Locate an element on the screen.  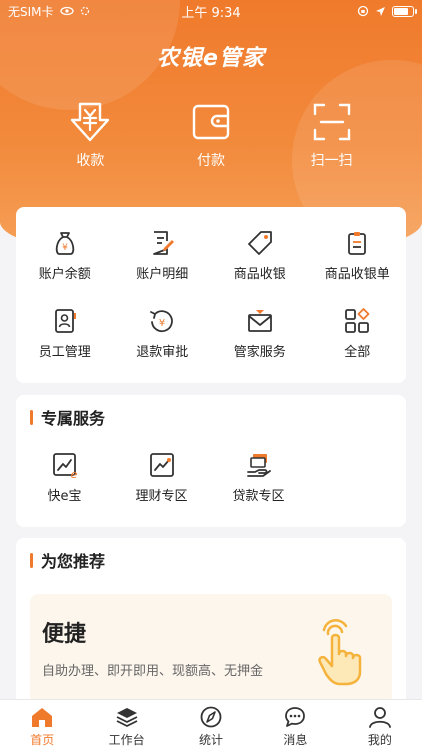
product-checkout-button: 商品收银 is located at coordinates (260, 268).